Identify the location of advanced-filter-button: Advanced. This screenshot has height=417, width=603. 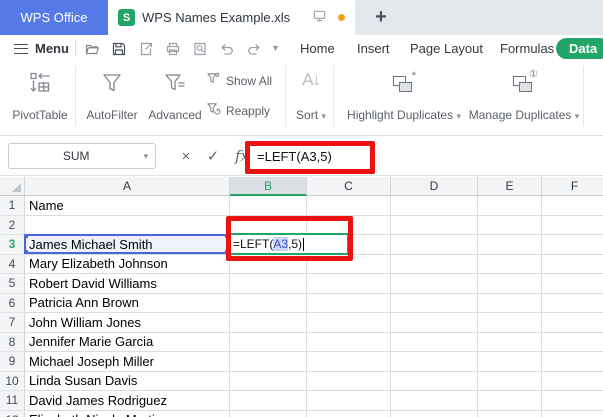
(175, 97).